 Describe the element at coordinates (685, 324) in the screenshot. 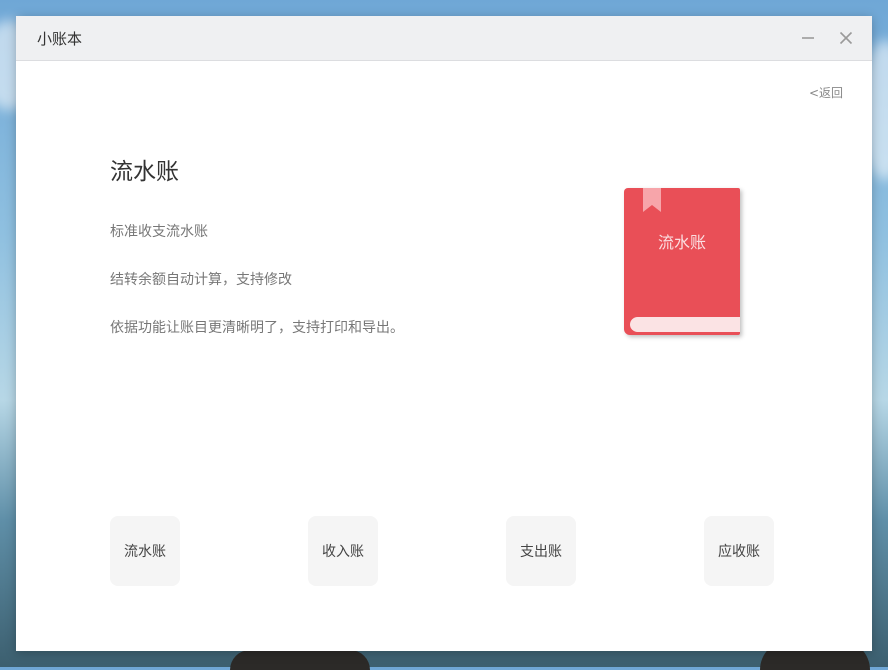

I see `book-pages` at that location.